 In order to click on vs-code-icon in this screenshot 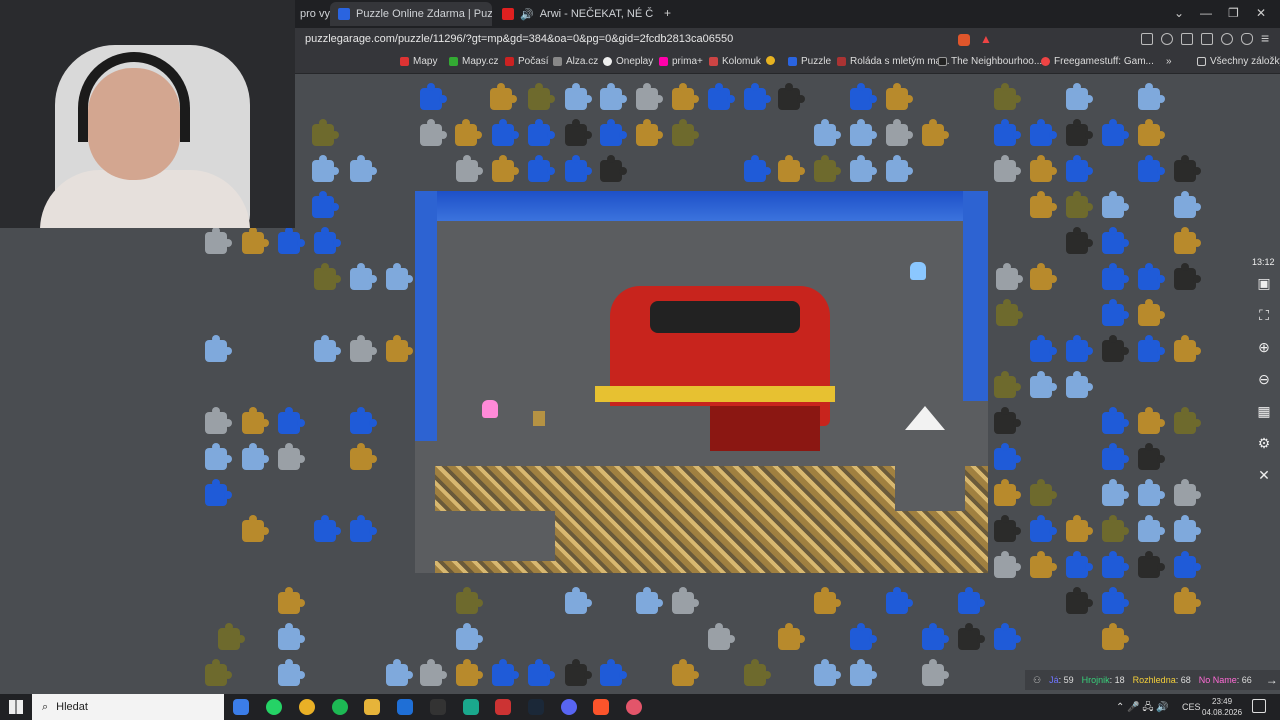, I will do `click(405, 707)`.